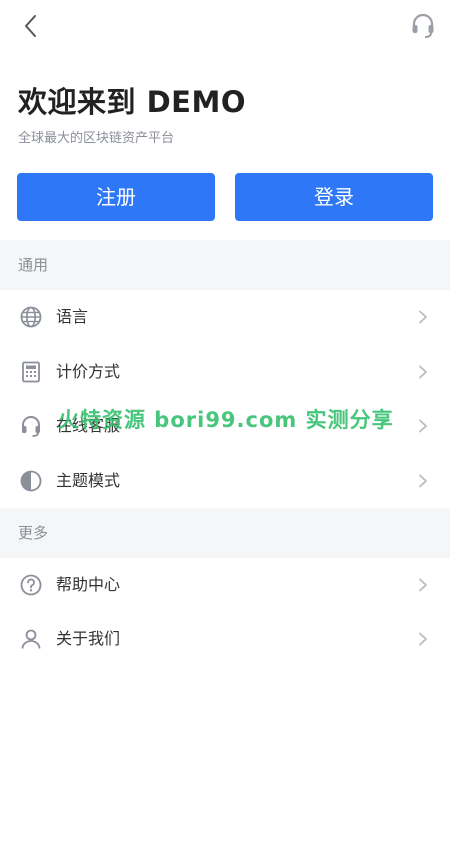 Image resolution: width=450 pixels, height=855 pixels. I want to click on section-header-more: 更多, so click(225, 533).